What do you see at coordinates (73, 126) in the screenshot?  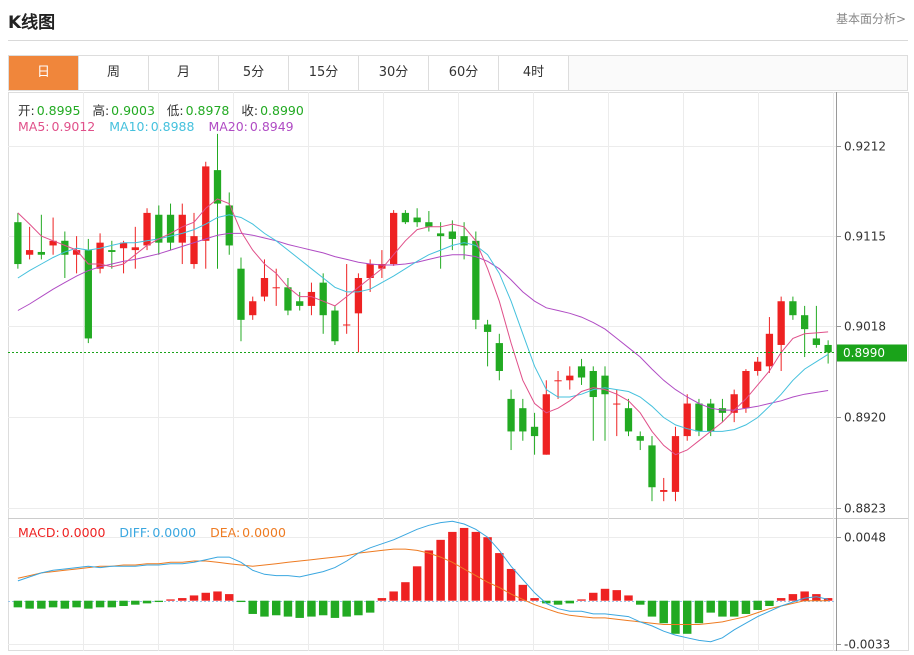 I see `ma5-value: 0.9012` at bounding box center [73, 126].